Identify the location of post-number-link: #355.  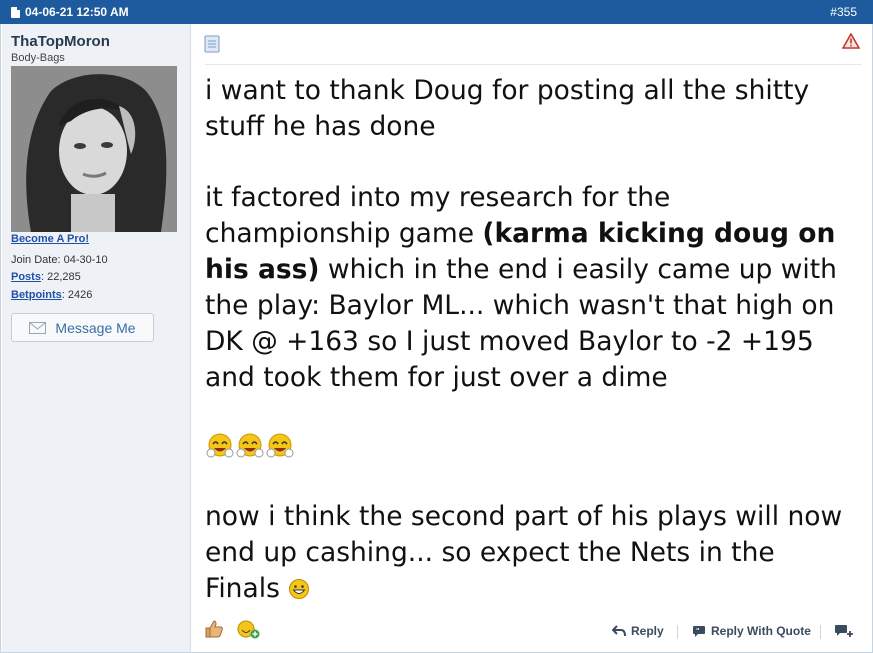
(843, 12).